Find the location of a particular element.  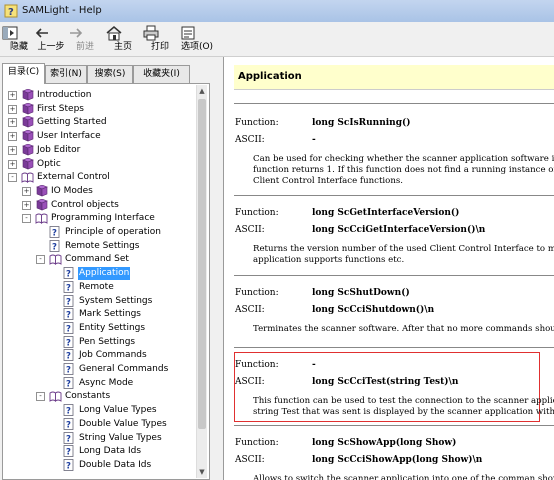

tree-item-label: Job Editor is located at coordinates (59, 149).